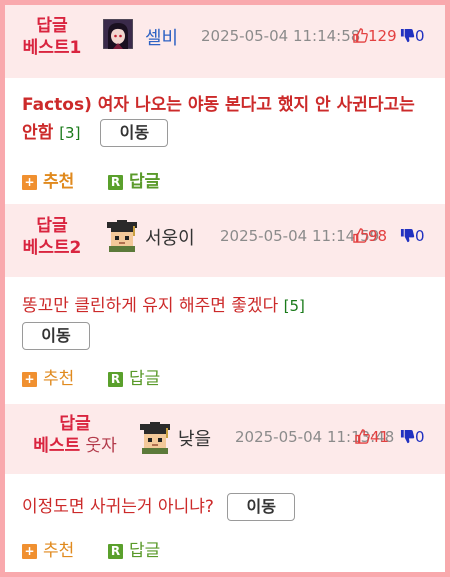 This screenshot has width=450, height=577. Describe the element at coordinates (225, 240) in the screenshot. I see `post-header: 답글 베스트2 서웅이 2025-05-04 11:14:59 98 0` at that location.